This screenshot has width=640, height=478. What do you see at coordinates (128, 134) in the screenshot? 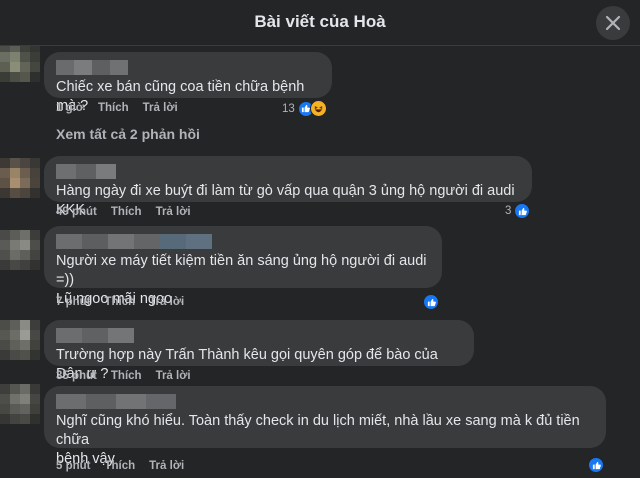
I see `view-replies-link: Xem tất cả 2 phản hồi` at bounding box center [128, 134].